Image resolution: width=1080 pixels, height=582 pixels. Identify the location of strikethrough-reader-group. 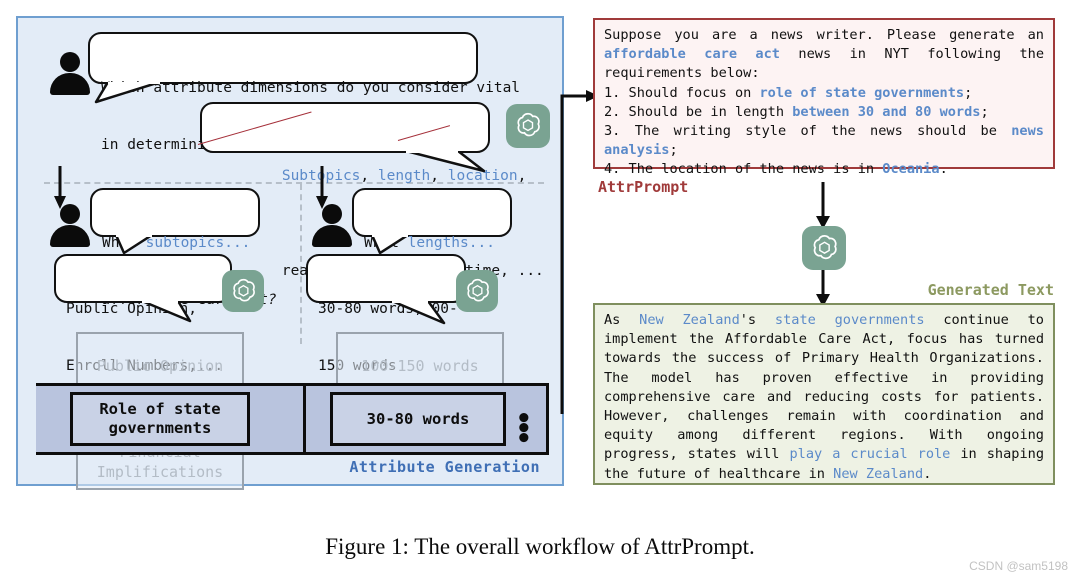
(254, 128).